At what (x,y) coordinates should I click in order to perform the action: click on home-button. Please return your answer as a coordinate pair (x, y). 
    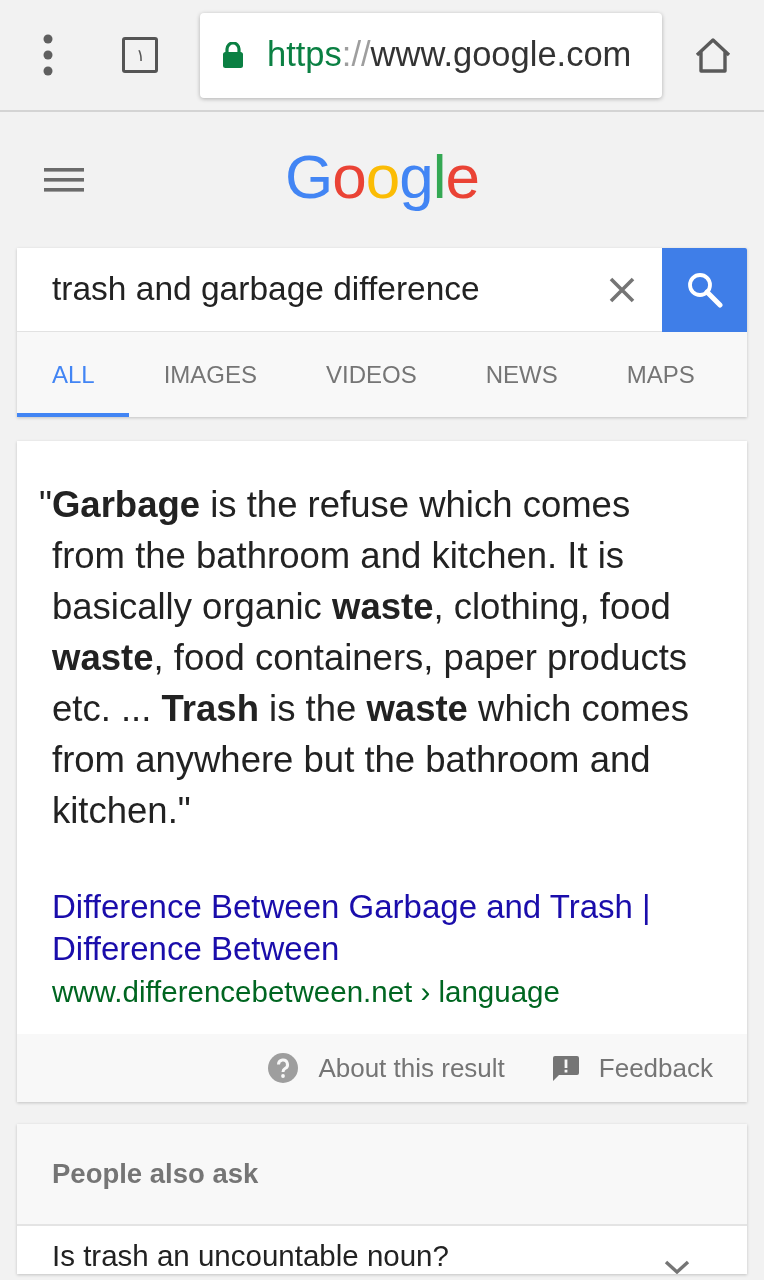
    Looking at the image, I should click on (713, 55).